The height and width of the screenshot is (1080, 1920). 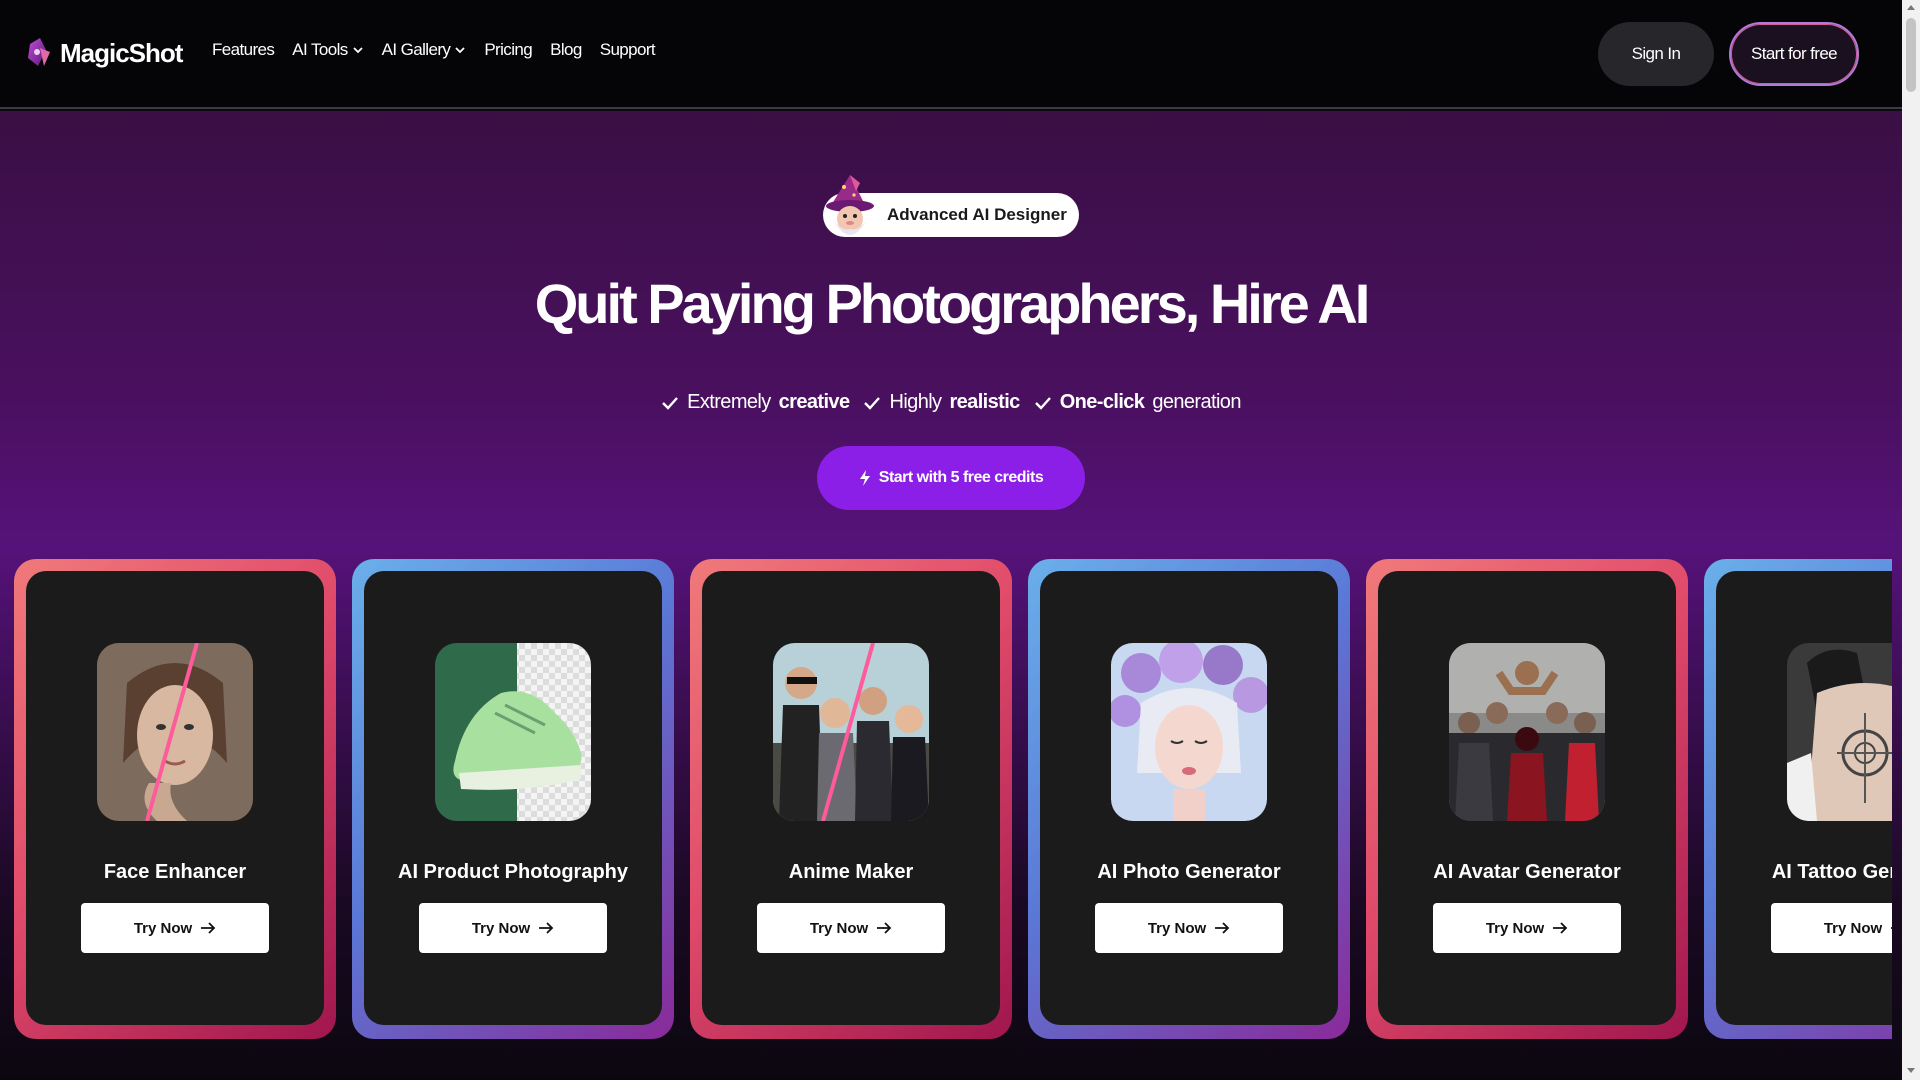 I want to click on nav-ai-tools: AI Tools, so click(x=327, y=50).